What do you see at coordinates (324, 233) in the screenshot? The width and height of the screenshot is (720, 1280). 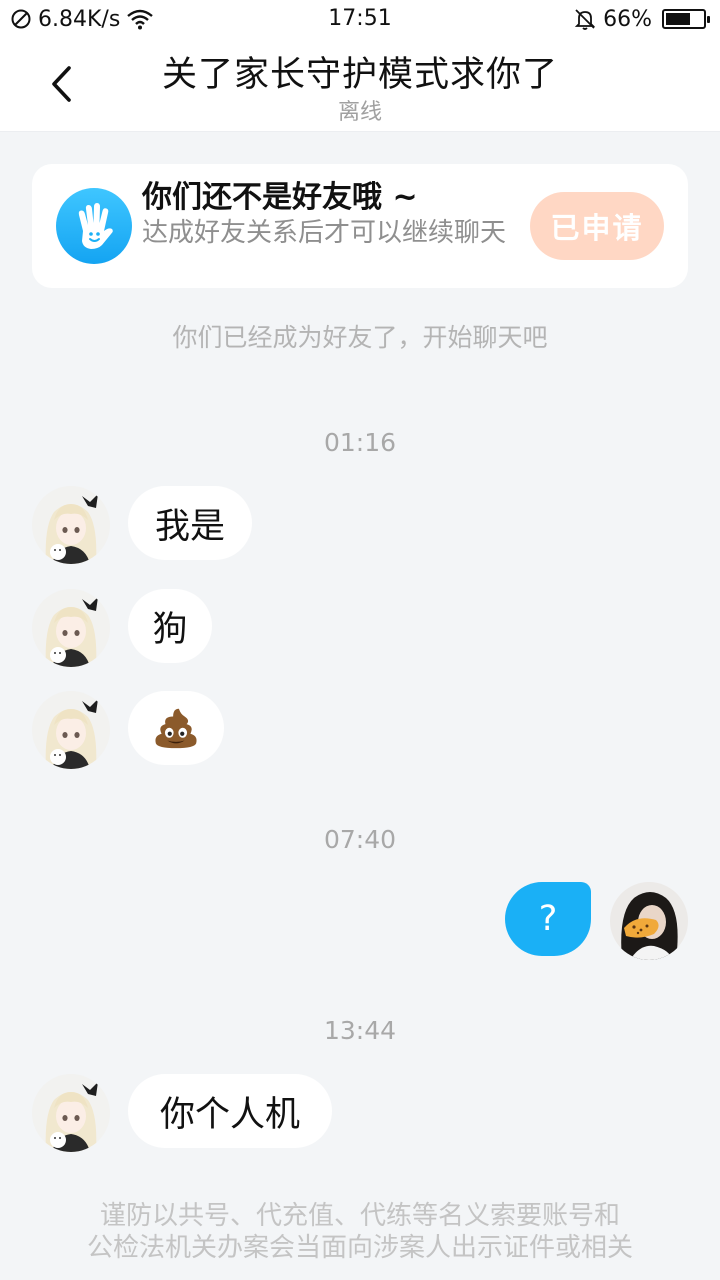 I see `friend-card-description: 达成好友关系后才可以继续聊天` at bounding box center [324, 233].